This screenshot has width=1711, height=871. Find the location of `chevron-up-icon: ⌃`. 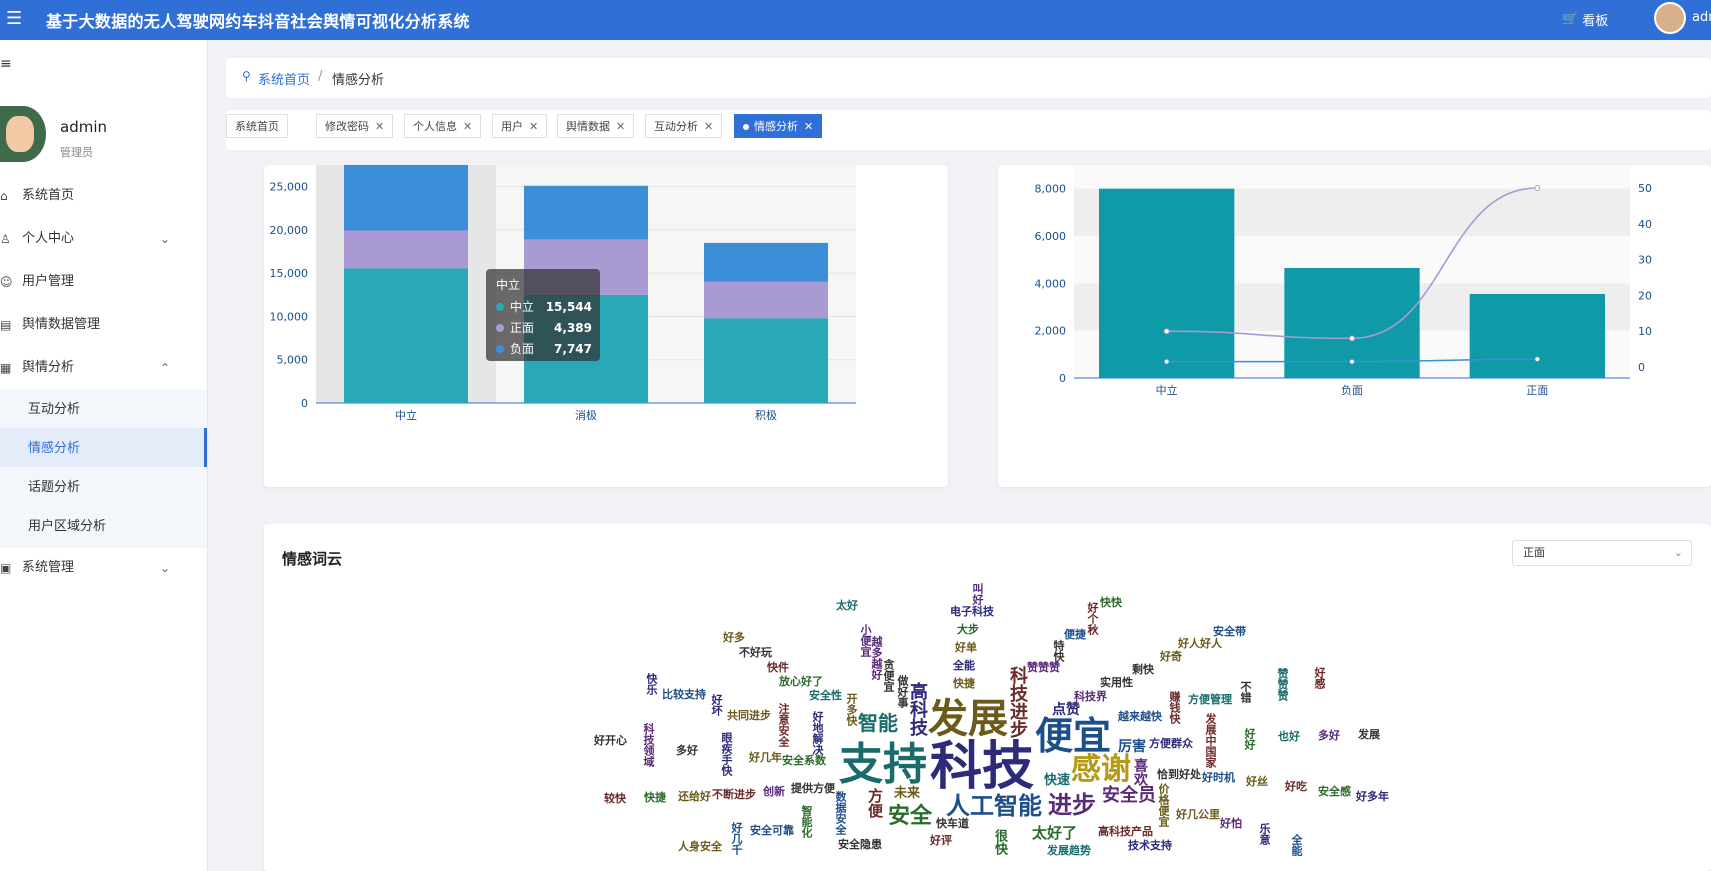

chevron-up-icon: ⌃ is located at coordinates (165, 368).